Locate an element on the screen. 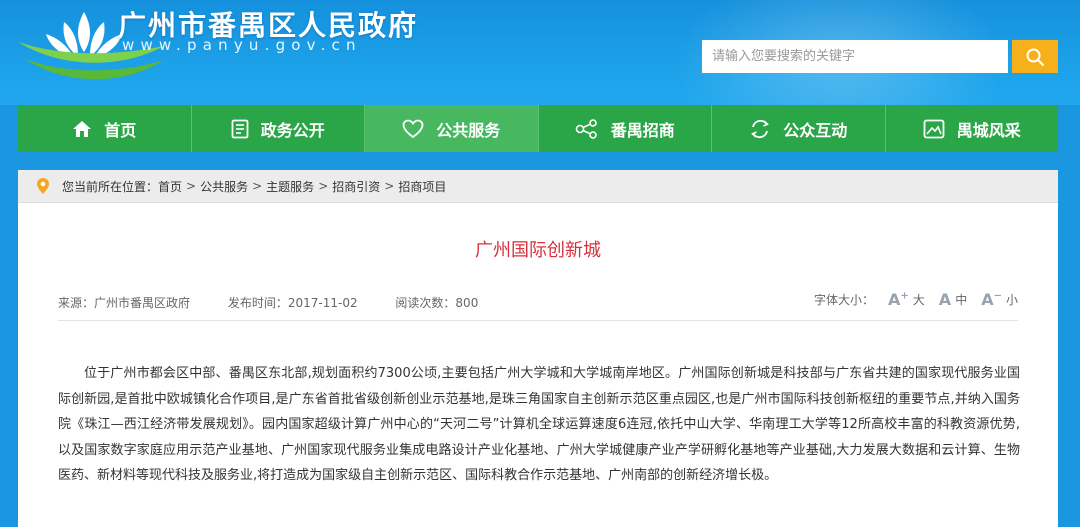 The height and width of the screenshot is (527, 1080). breadcrumb-prefix: 您当前所在位置： is located at coordinates (110, 186).